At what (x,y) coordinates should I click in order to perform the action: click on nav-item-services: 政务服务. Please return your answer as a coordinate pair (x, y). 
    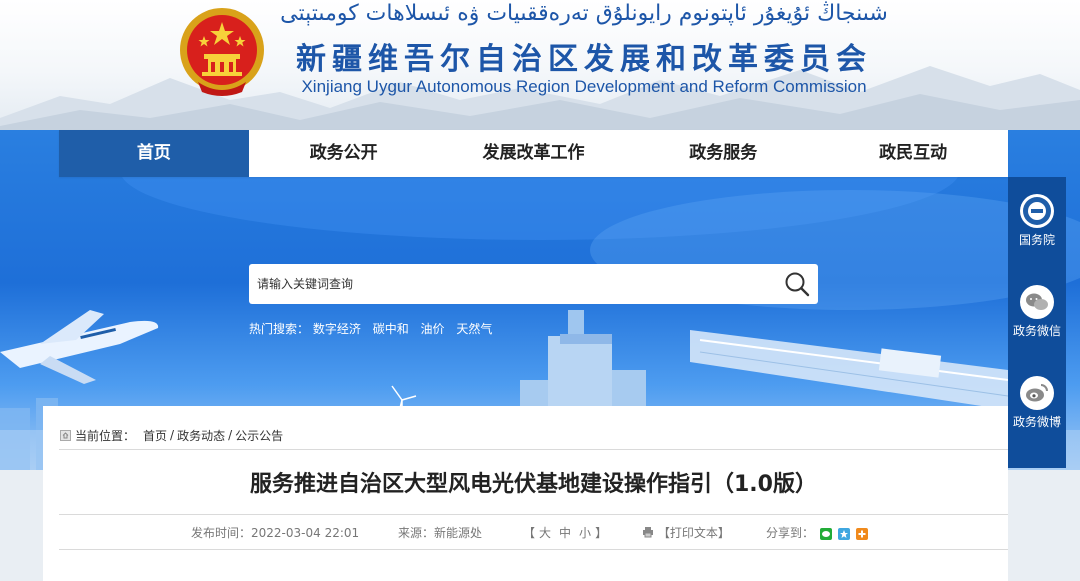
    Looking at the image, I should click on (723, 153).